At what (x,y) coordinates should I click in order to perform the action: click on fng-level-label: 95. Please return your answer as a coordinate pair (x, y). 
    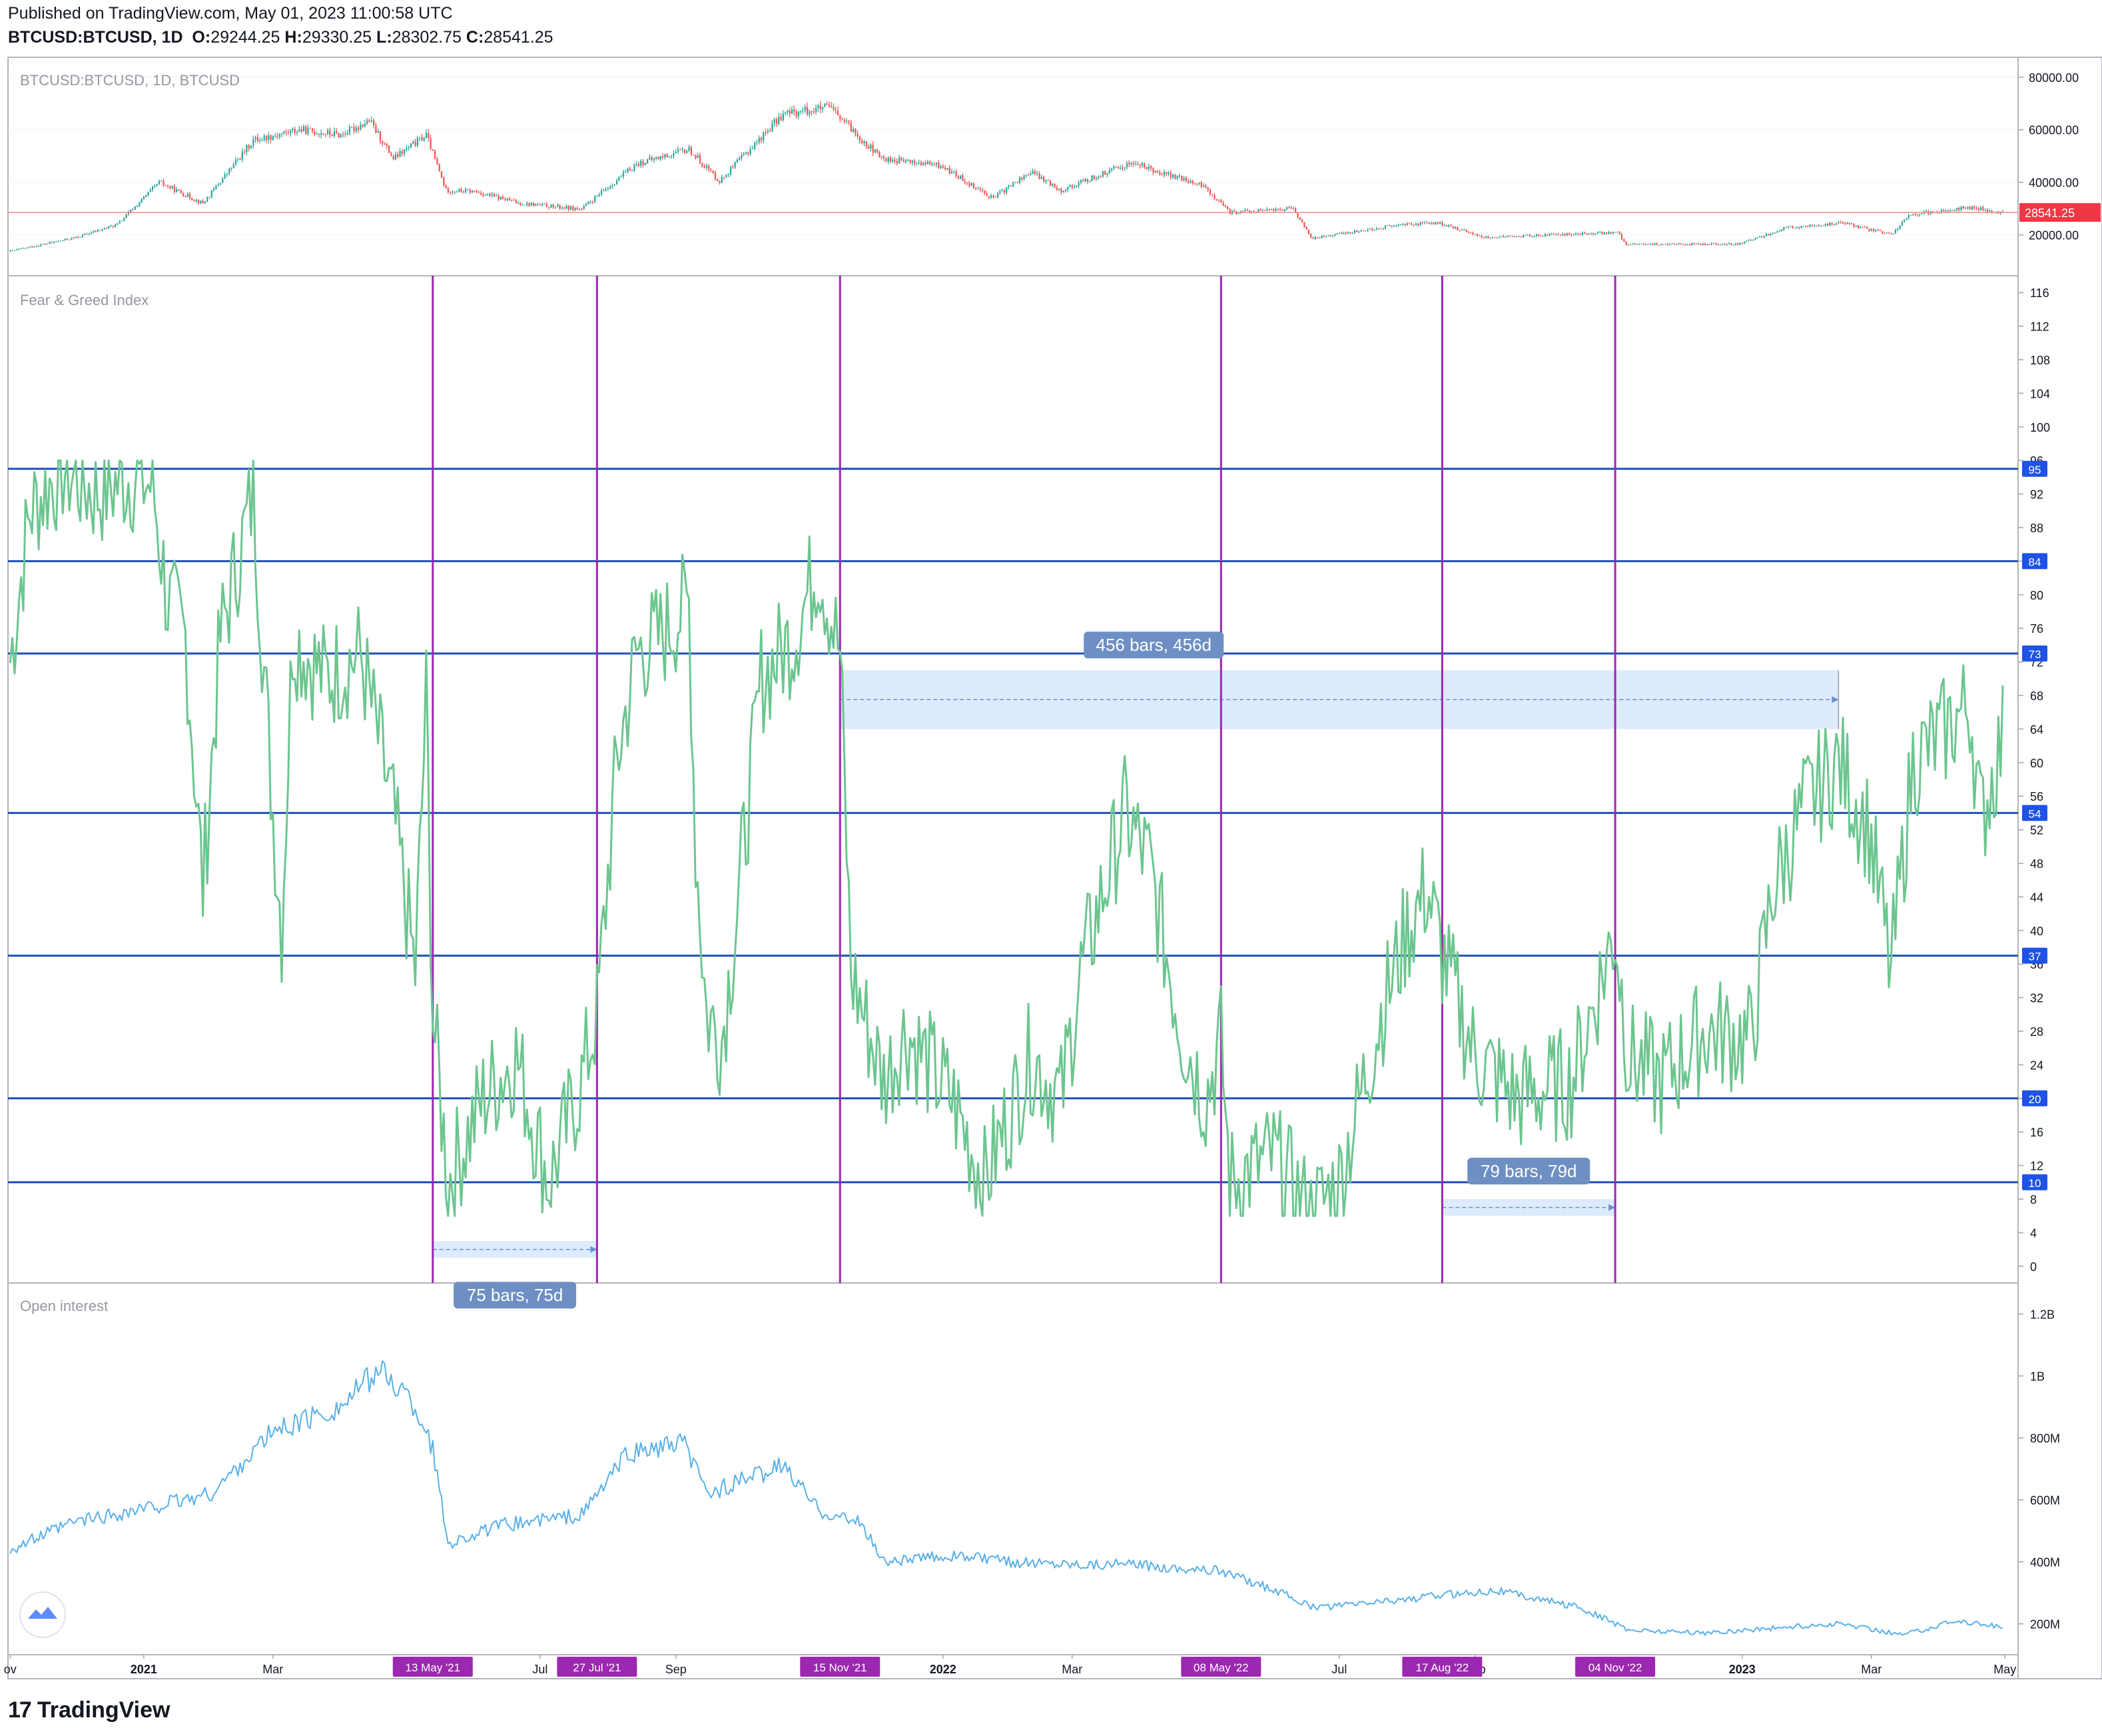
    Looking at the image, I should click on (2035, 470).